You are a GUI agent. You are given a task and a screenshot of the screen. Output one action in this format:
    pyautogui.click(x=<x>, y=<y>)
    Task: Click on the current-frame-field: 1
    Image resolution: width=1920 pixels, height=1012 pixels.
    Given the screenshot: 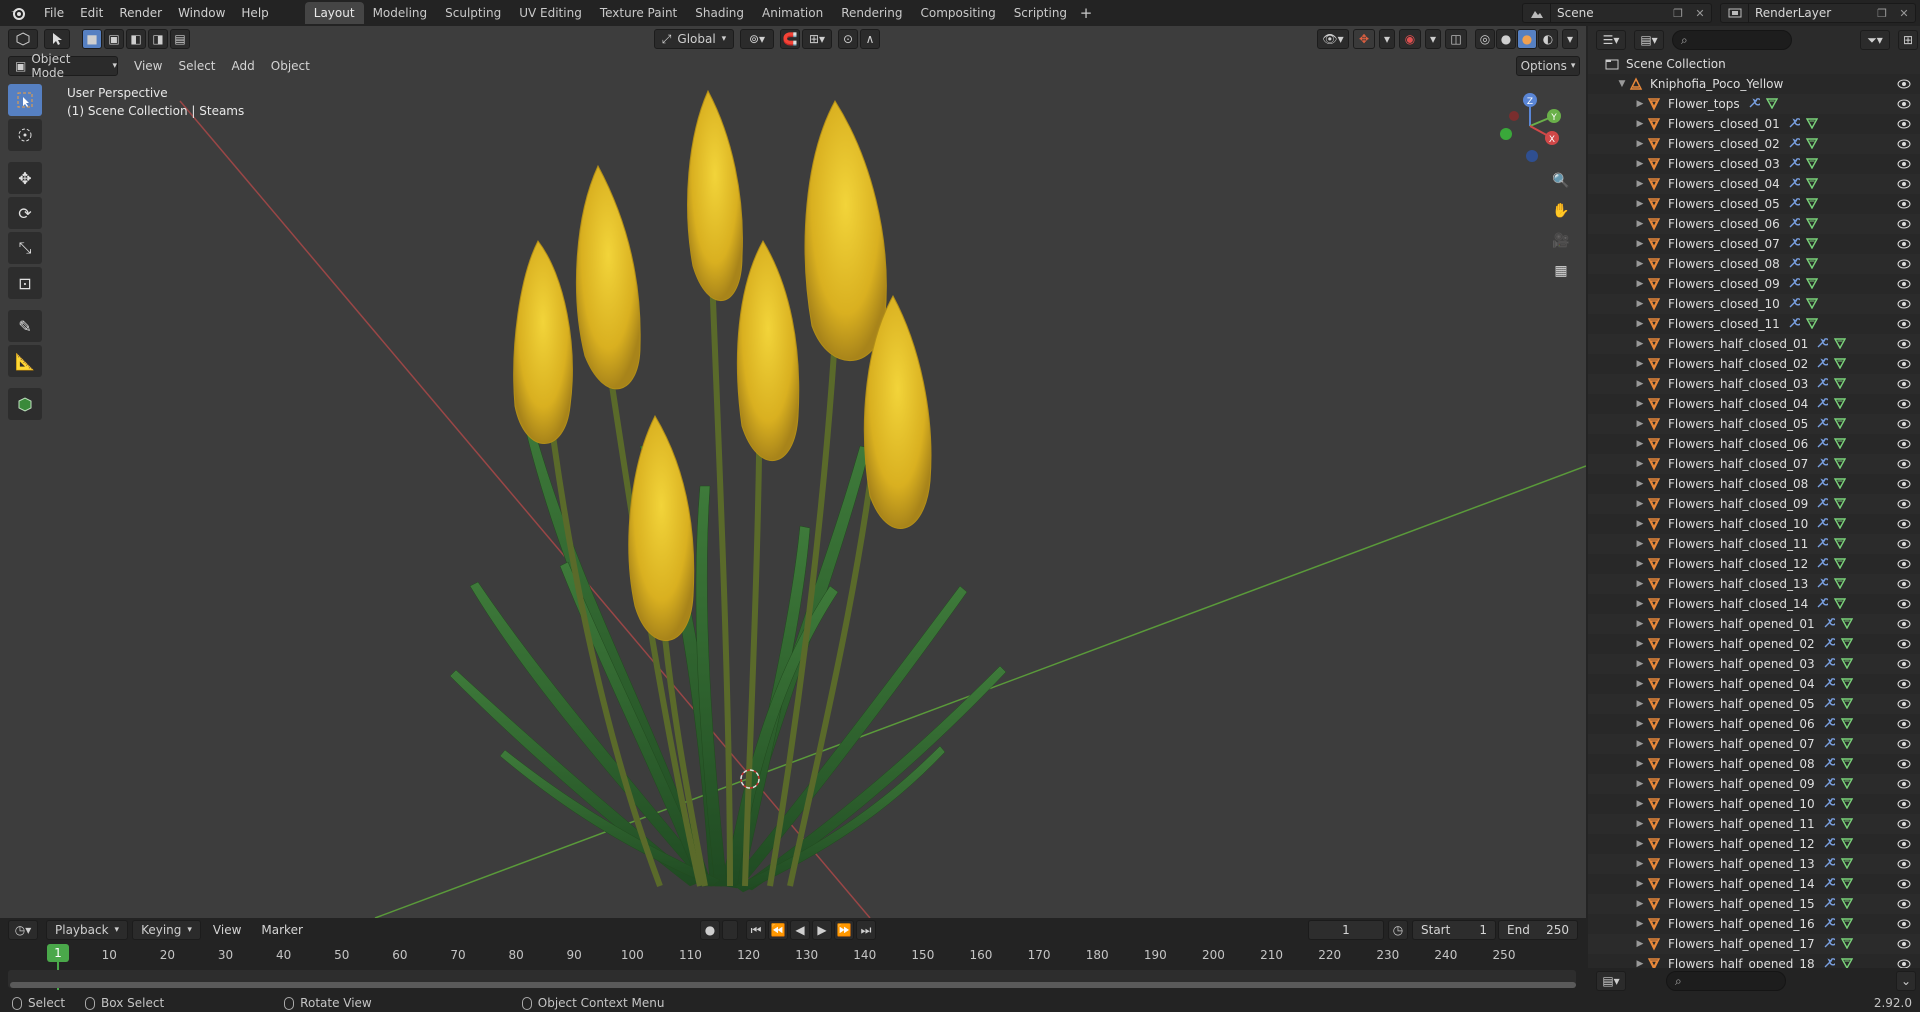 What is the action you would take?
    pyautogui.click(x=1346, y=930)
    